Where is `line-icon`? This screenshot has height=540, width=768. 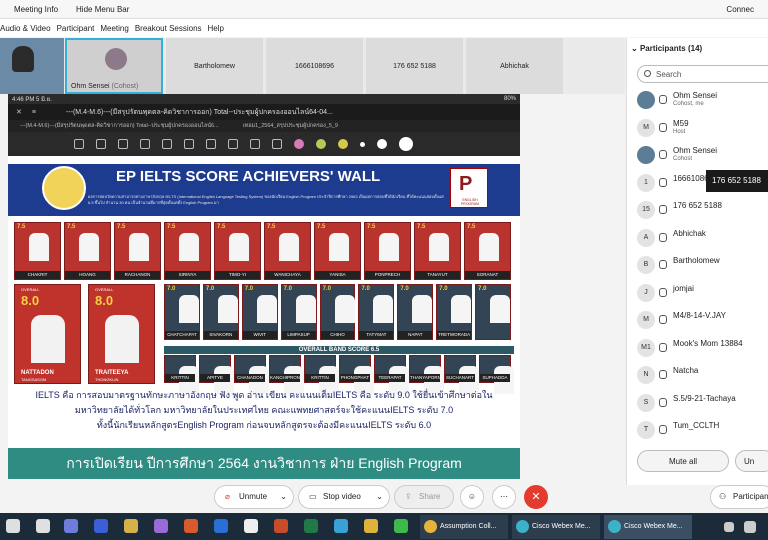 line-icon is located at coordinates (401, 526).